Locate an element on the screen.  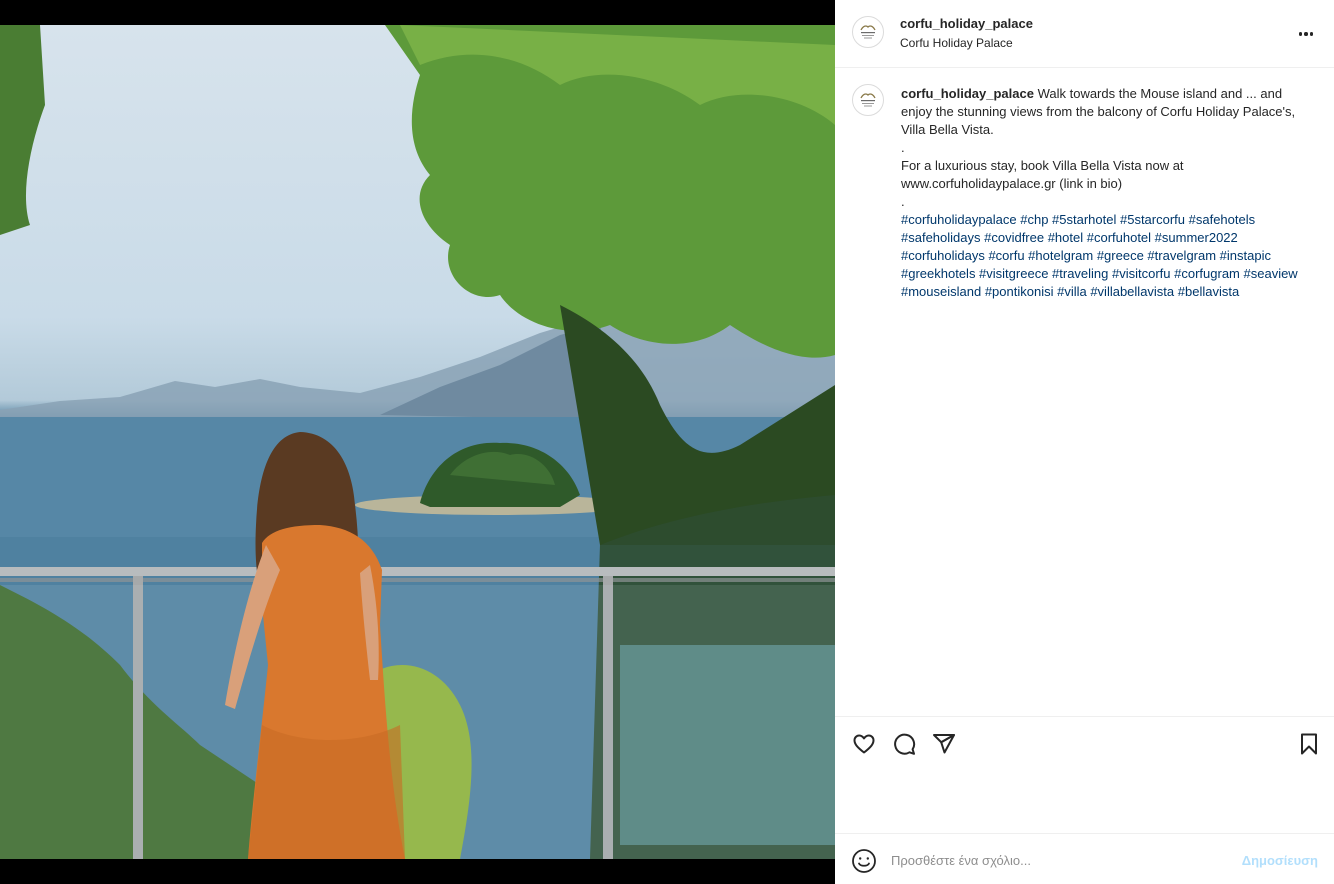
post-comment-button: Δημοσίευση is located at coordinates (1280, 860).